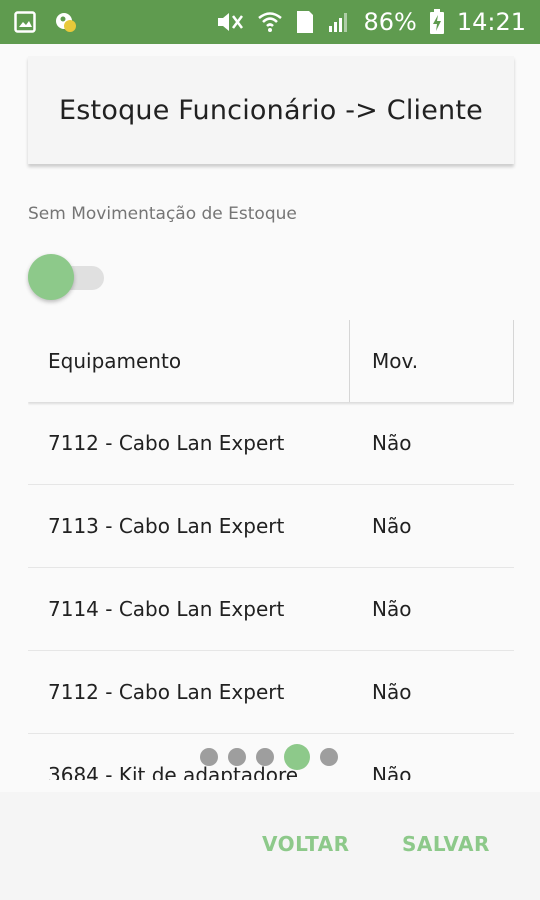 Image resolution: width=540 pixels, height=900 pixels. I want to click on sem-movimentacao-switch, so click(66, 277).